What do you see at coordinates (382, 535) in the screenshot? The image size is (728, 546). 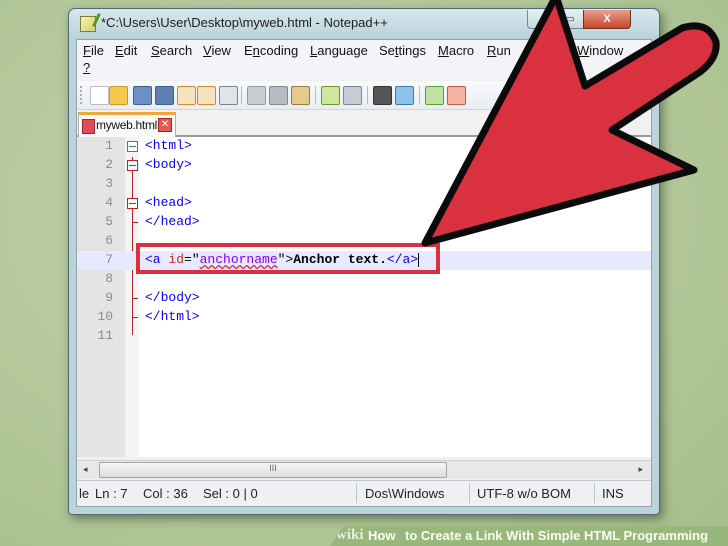 I see `banner-how: How` at bounding box center [382, 535].